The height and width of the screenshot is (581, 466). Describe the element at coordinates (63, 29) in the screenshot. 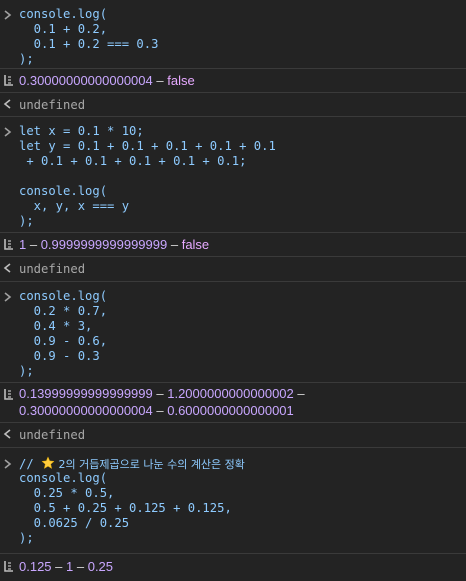

I see `code-line: 0.1 + 0.2,` at that location.